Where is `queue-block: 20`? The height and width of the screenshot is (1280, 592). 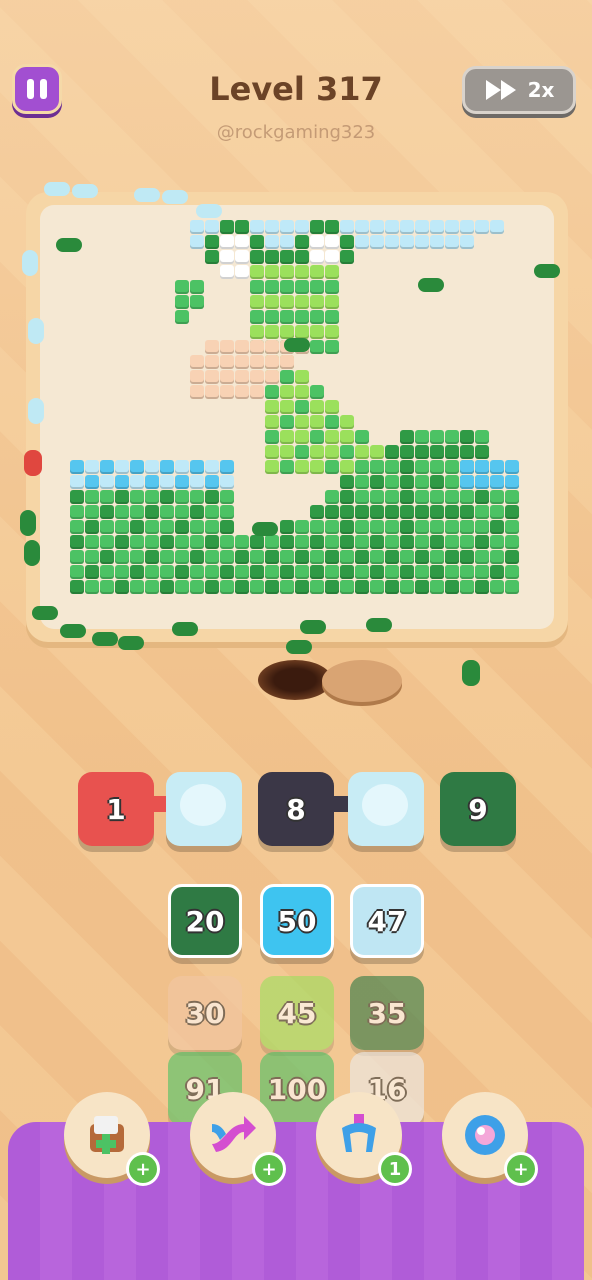
queue-block: 20 is located at coordinates (205, 921).